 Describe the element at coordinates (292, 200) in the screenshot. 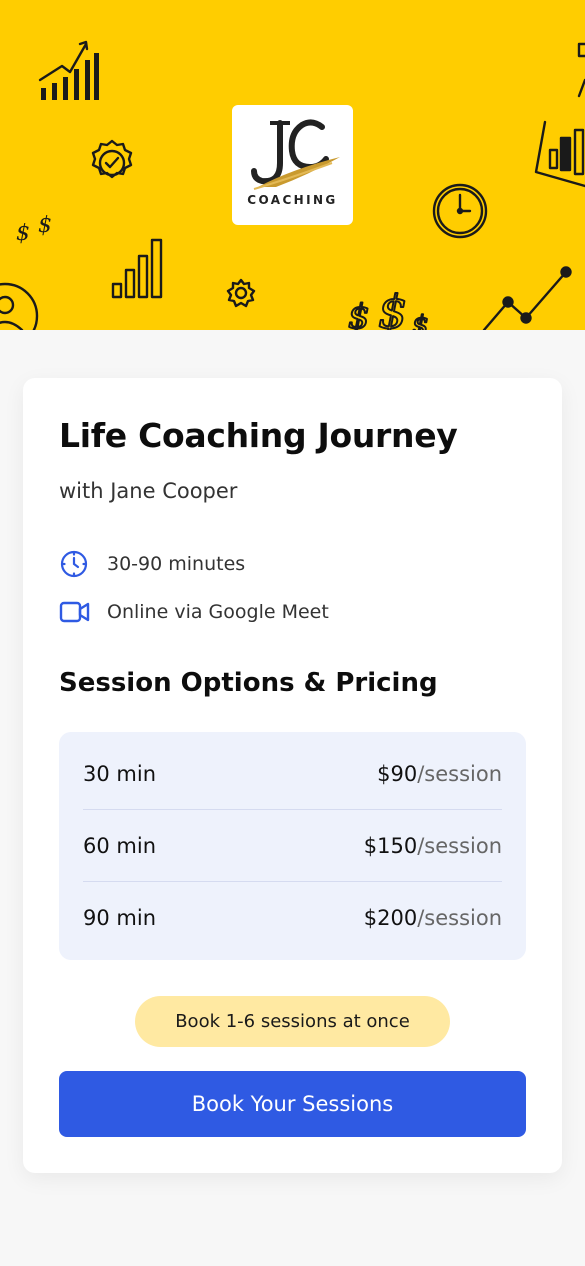

I see `logo-word: COACHING` at that location.